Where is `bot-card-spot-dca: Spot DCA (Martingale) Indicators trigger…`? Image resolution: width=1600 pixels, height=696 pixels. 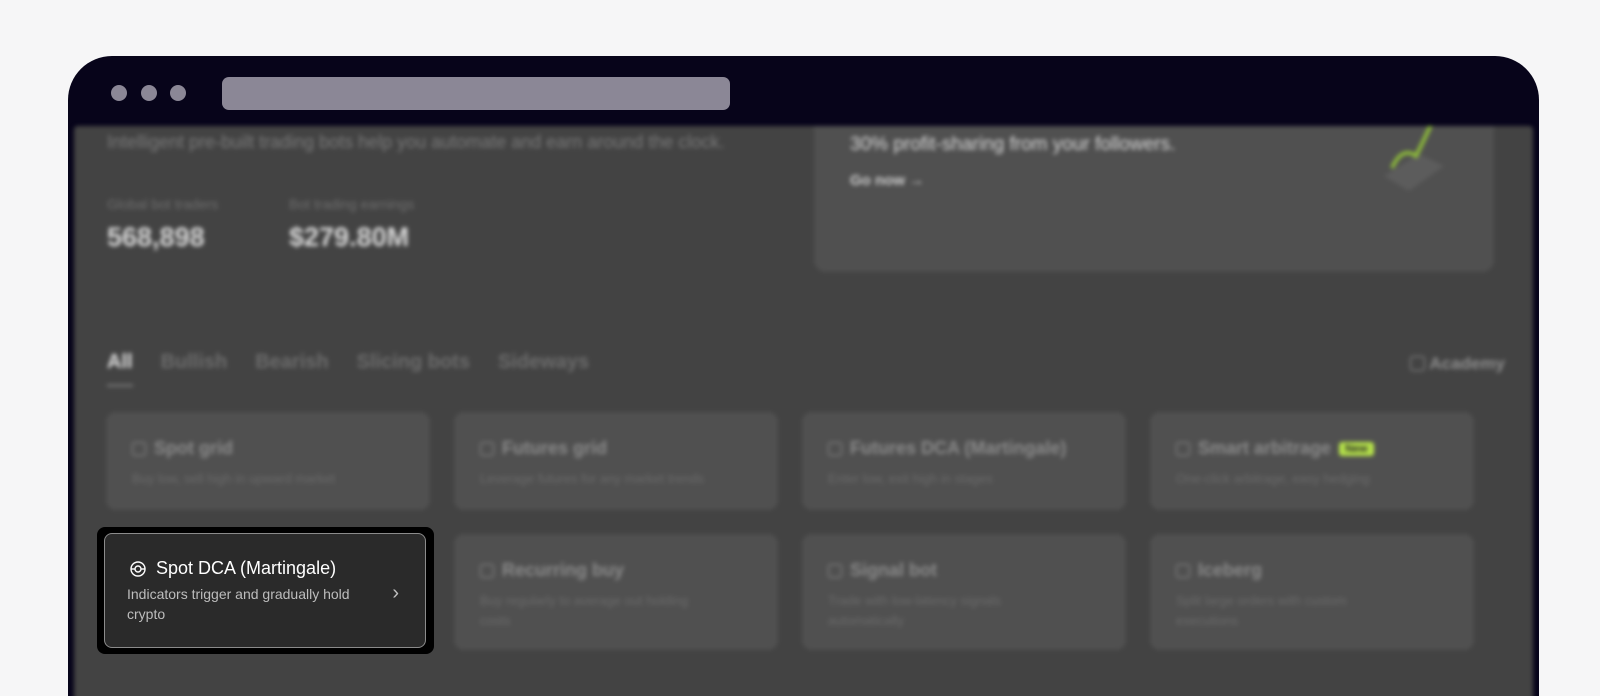
bot-card-spot-dca: Spot DCA (Martingale) Indicators trigger… is located at coordinates (265, 590).